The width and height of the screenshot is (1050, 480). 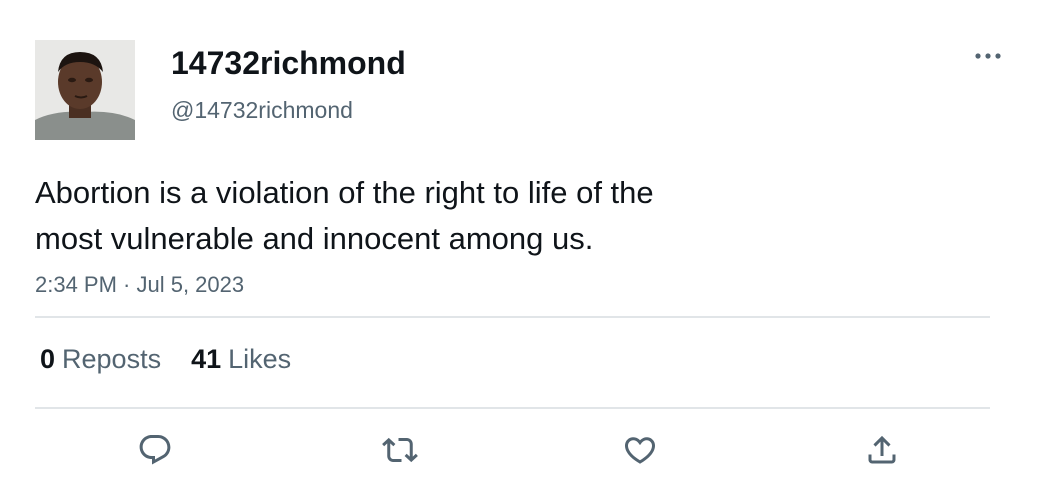 I want to click on more-options-button, so click(x=988, y=56).